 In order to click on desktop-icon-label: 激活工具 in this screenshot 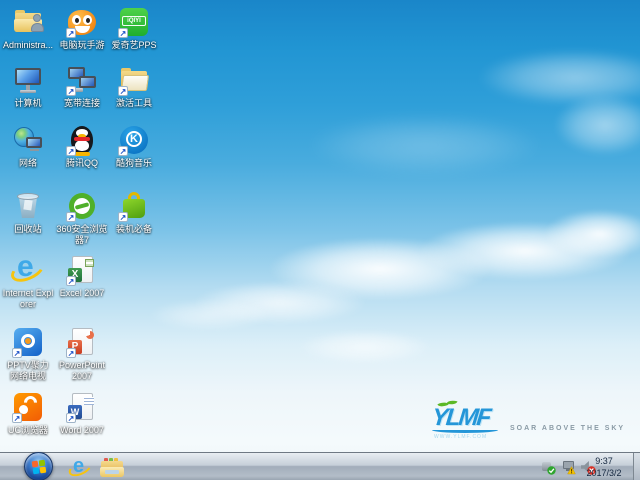, I will do `click(133, 103)`.